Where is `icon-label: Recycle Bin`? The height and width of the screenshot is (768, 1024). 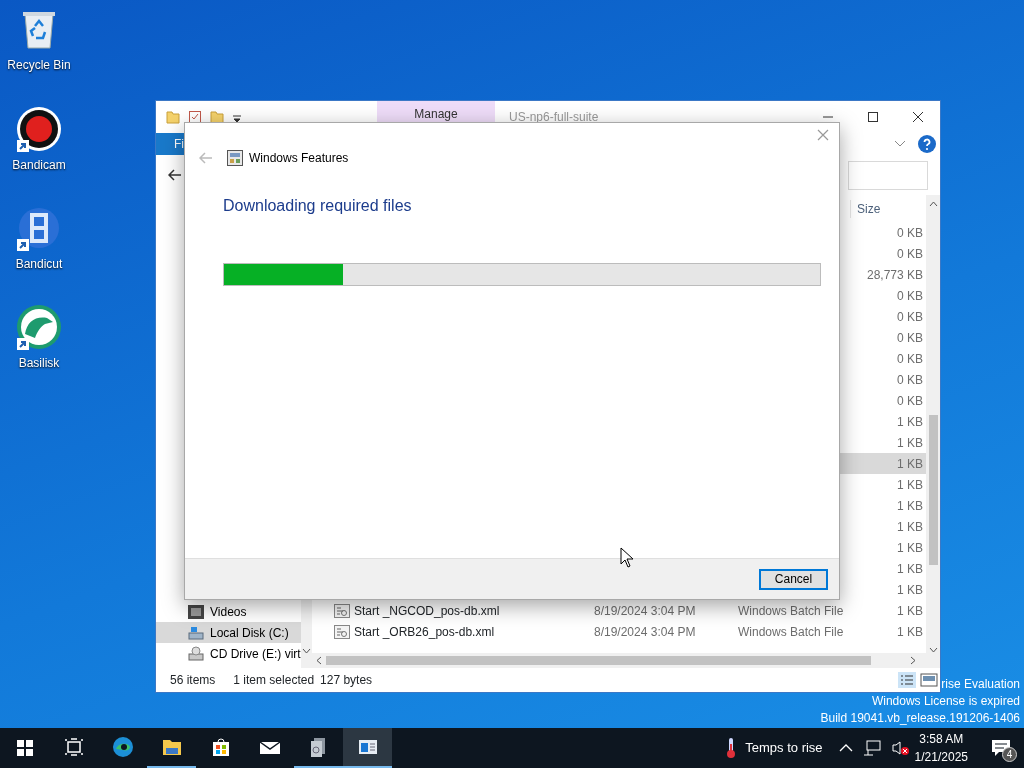 icon-label: Recycle Bin is located at coordinates (39, 65).